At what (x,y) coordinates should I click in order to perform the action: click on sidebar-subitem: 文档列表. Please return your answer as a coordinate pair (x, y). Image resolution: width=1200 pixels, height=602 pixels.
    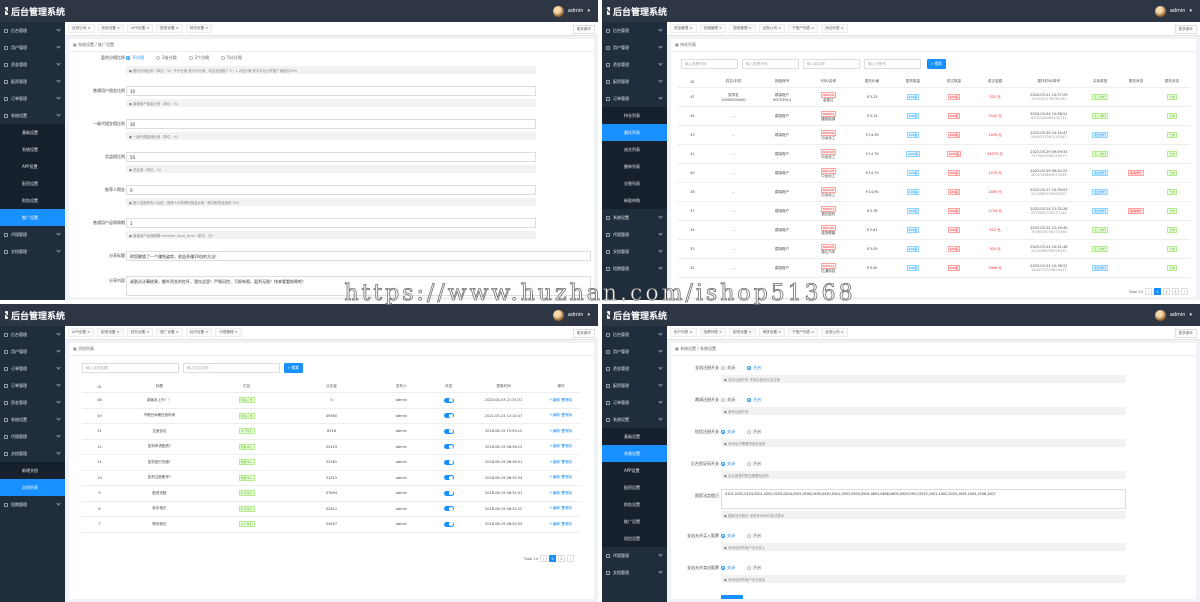
    Looking at the image, I should click on (32, 487).